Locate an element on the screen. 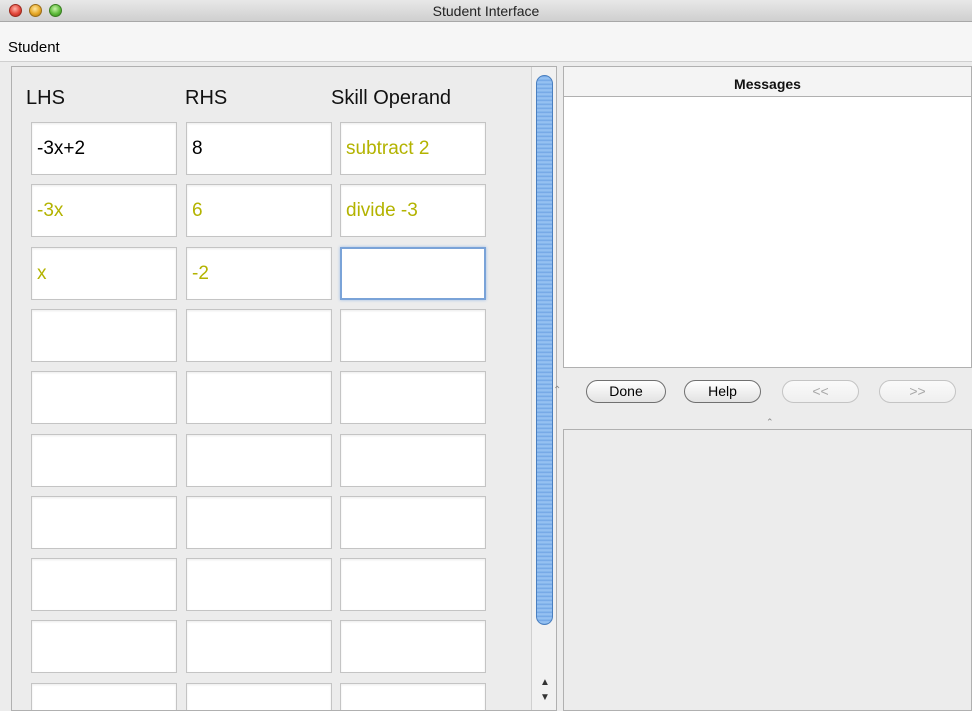  cell-rhs-row-3: -2 is located at coordinates (259, 273).